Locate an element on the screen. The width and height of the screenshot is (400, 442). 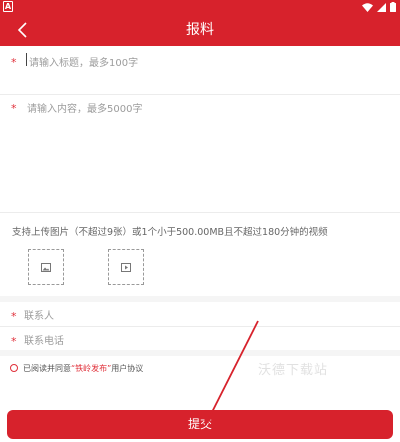
contact-name-input: 联系人 is located at coordinates (39, 314).